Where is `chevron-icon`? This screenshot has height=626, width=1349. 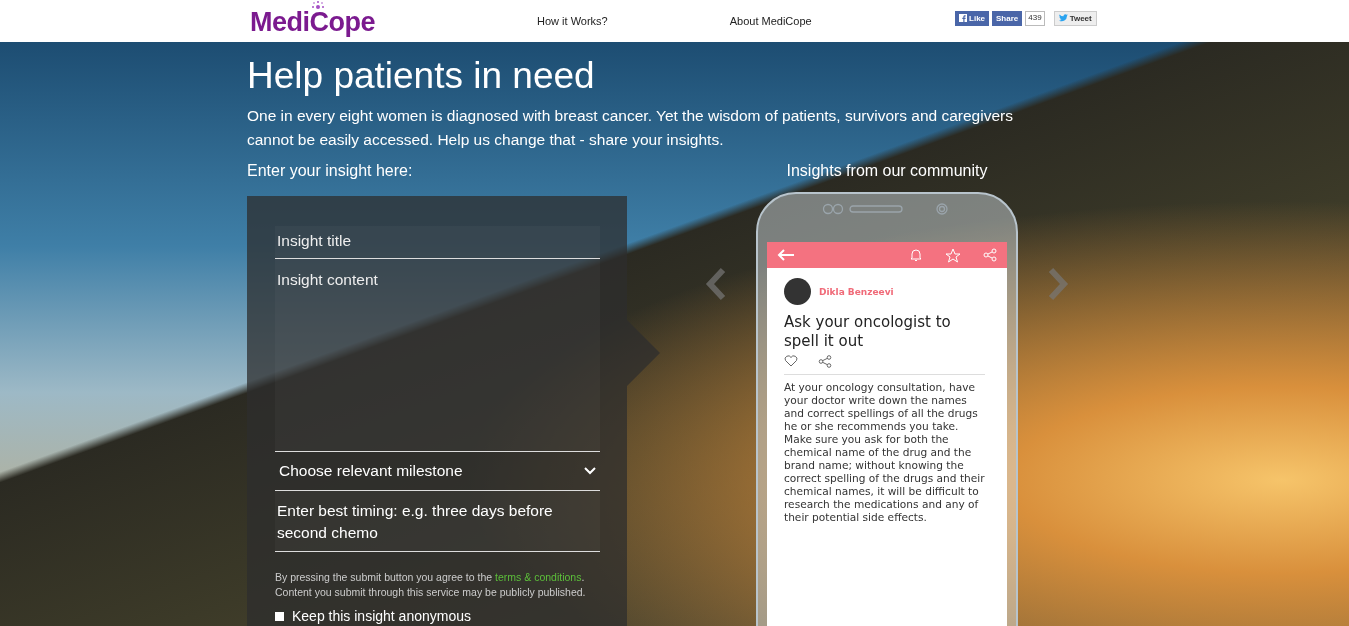 chevron-icon is located at coordinates (590, 471).